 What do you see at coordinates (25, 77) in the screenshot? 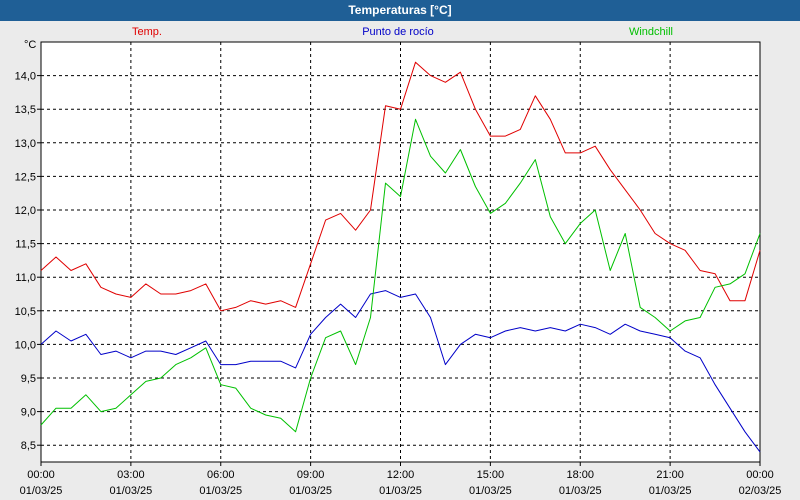
I see `y-tick-label: 14,0` at bounding box center [25, 77].